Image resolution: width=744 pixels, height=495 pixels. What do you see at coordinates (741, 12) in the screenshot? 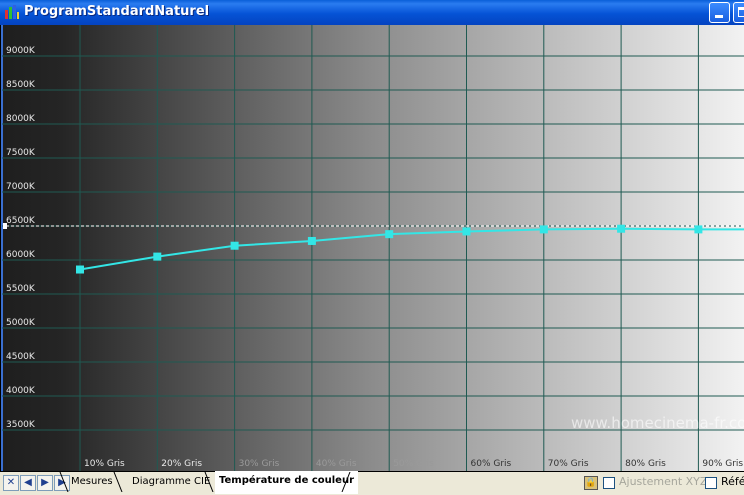
I see `maximize-icon` at bounding box center [741, 12].